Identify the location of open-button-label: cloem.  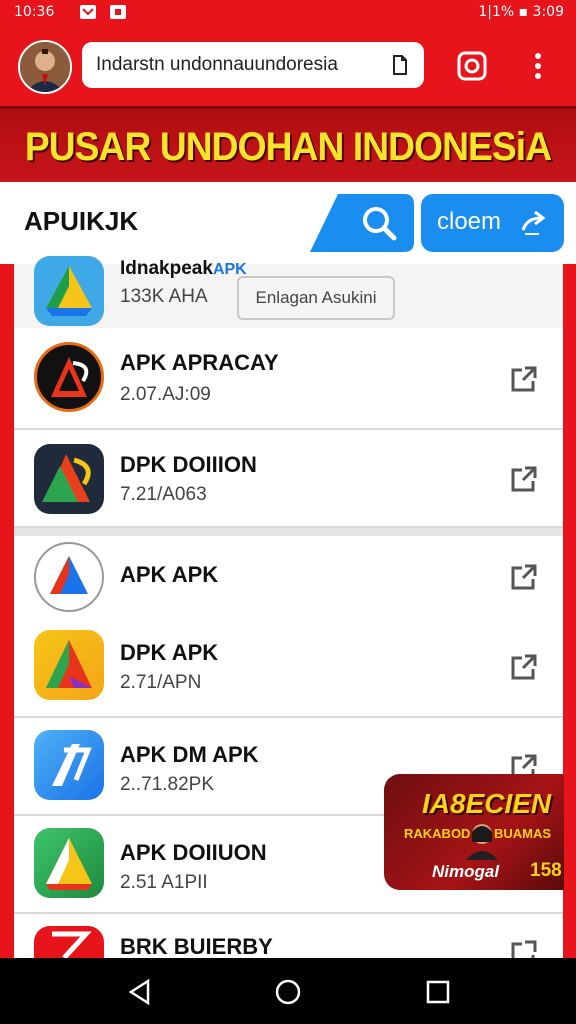
(469, 221).